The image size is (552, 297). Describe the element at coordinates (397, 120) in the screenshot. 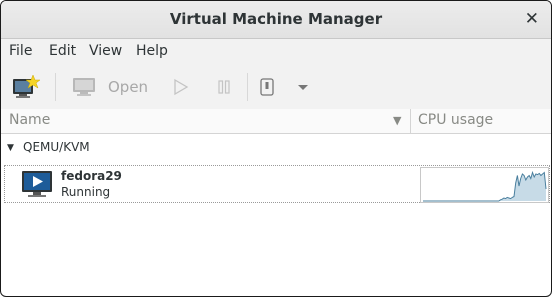

I see `sort-indicator-icon: ▼` at that location.